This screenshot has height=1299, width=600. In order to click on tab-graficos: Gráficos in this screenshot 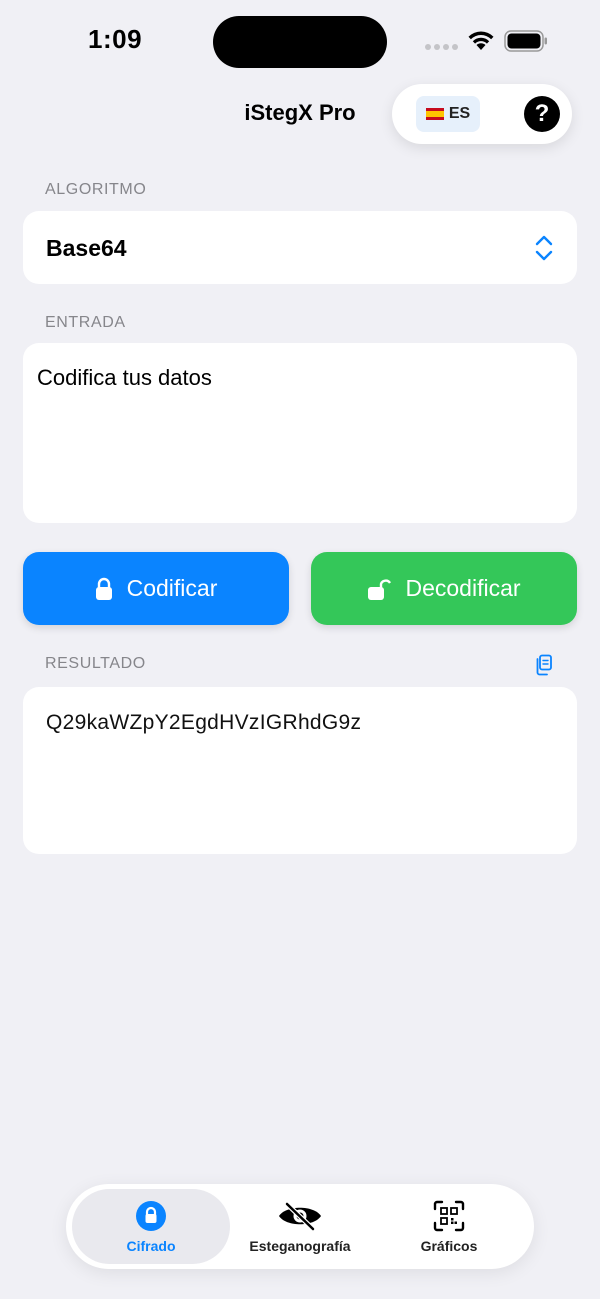, I will do `click(449, 1226)`.